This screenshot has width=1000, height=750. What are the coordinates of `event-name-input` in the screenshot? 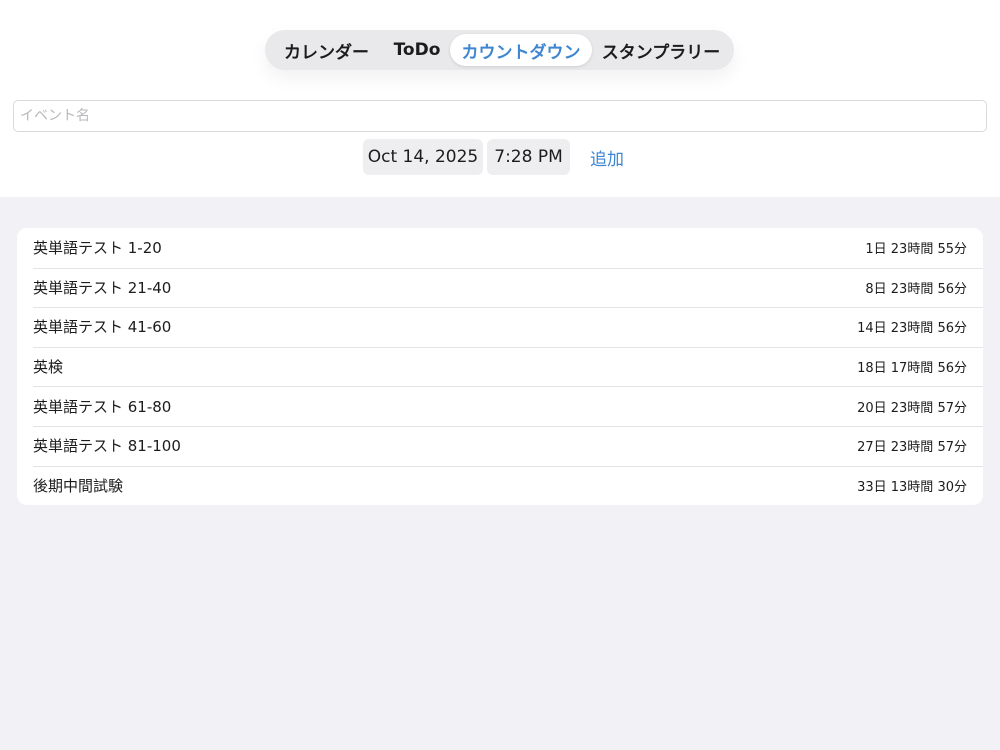 It's located at (500, 116).